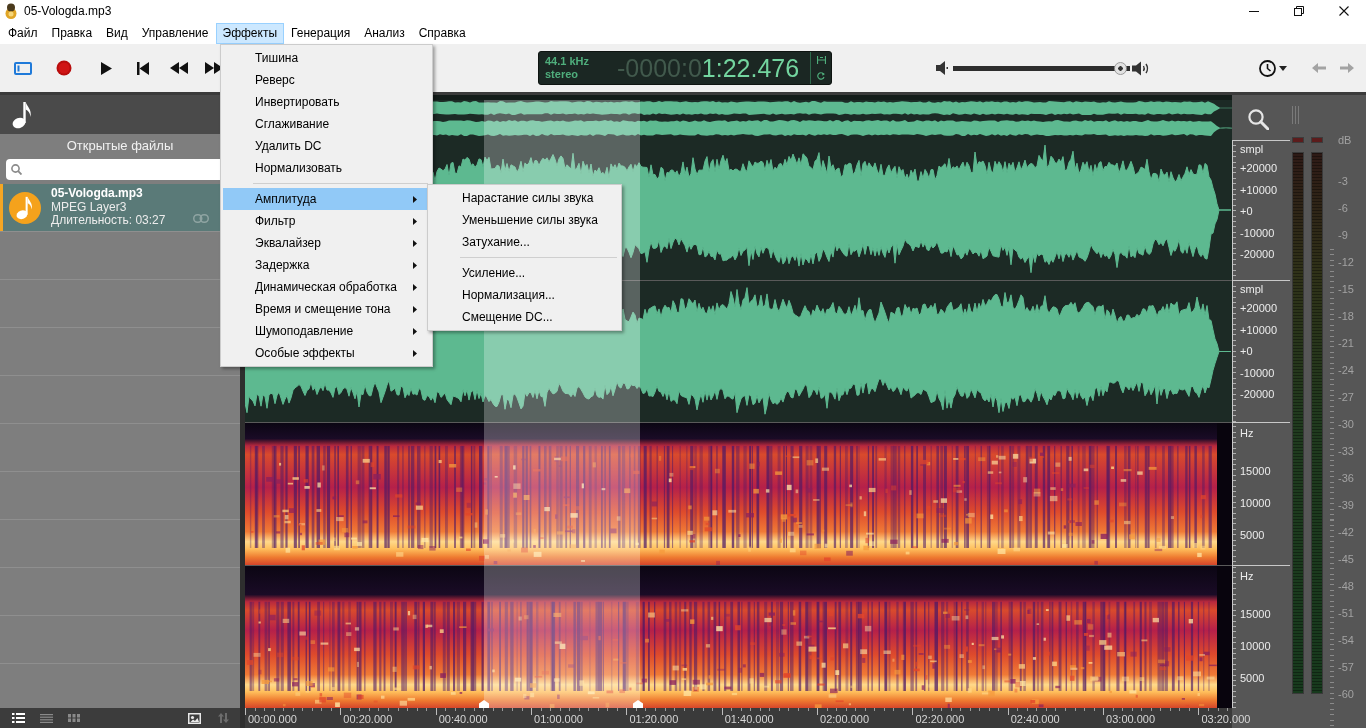  I want to click on menu-item: Шумоподавление, so click(326, 331).